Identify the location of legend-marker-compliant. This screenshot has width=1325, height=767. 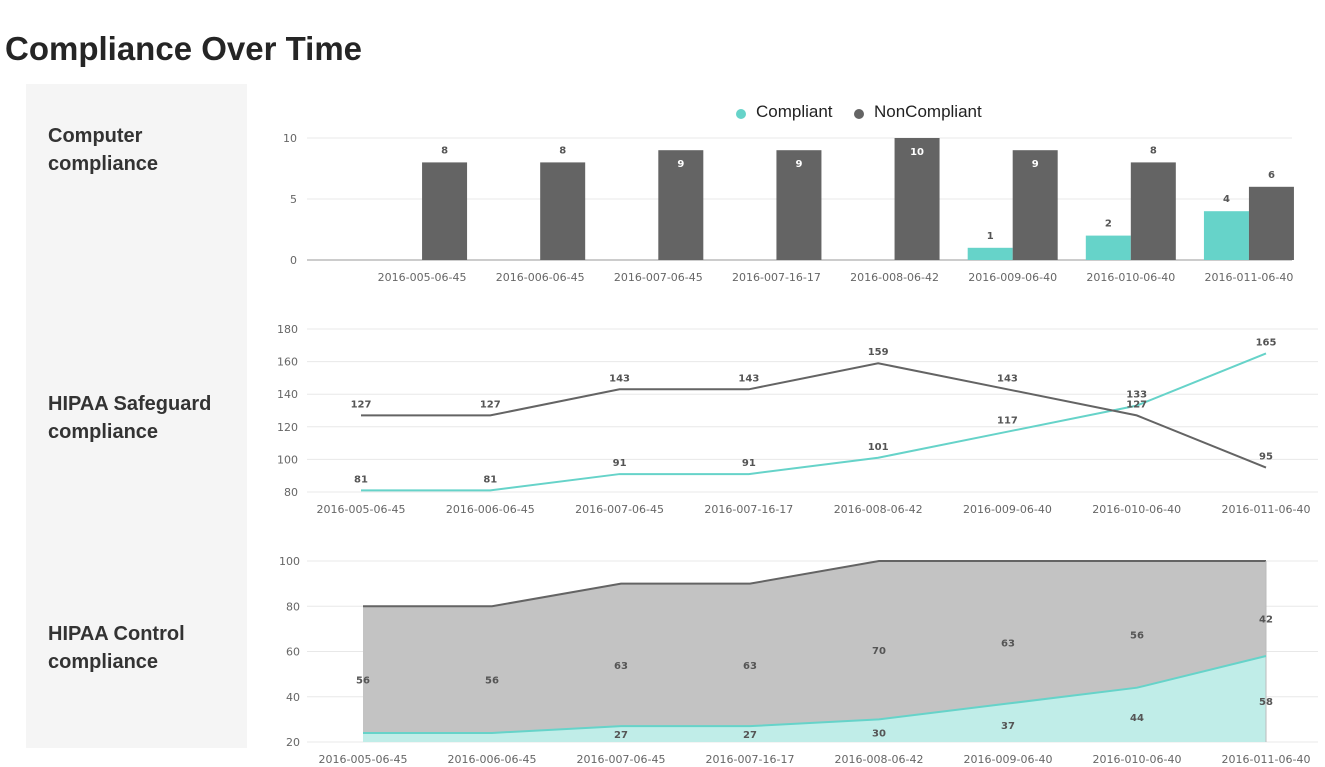
(741, 114).